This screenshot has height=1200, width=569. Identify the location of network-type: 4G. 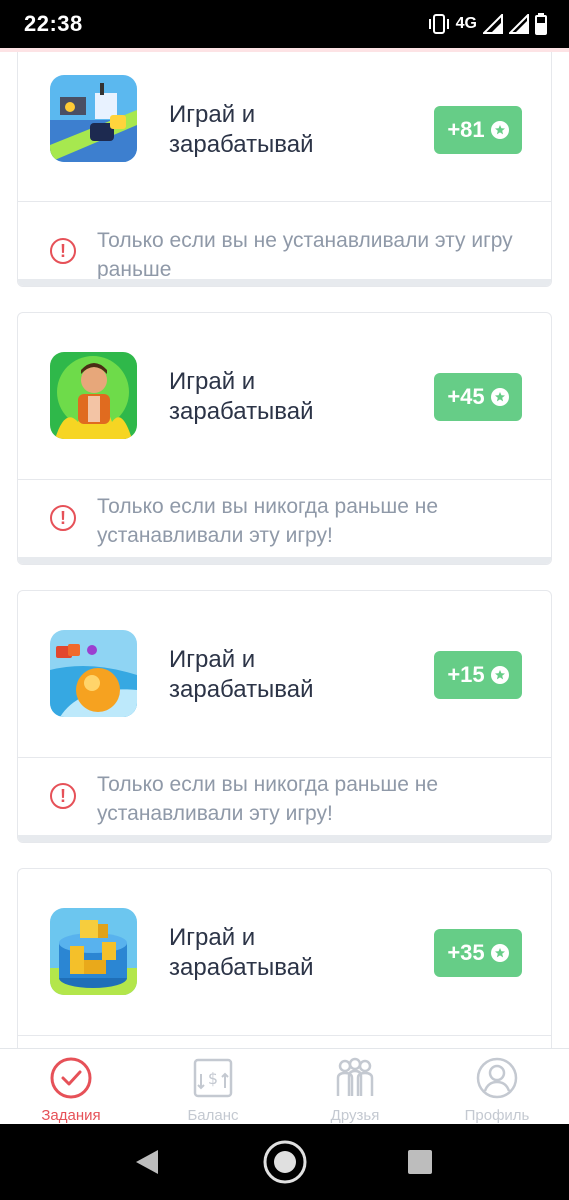
(466, 23).